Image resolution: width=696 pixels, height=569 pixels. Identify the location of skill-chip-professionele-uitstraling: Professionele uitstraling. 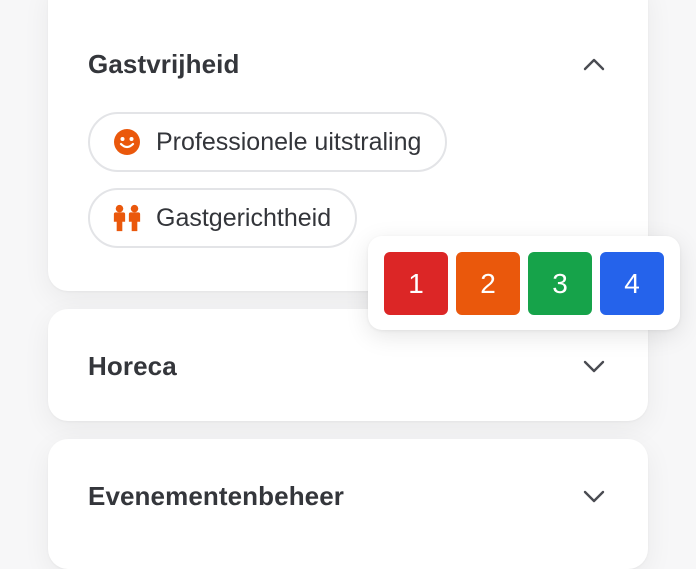
(268, 142).